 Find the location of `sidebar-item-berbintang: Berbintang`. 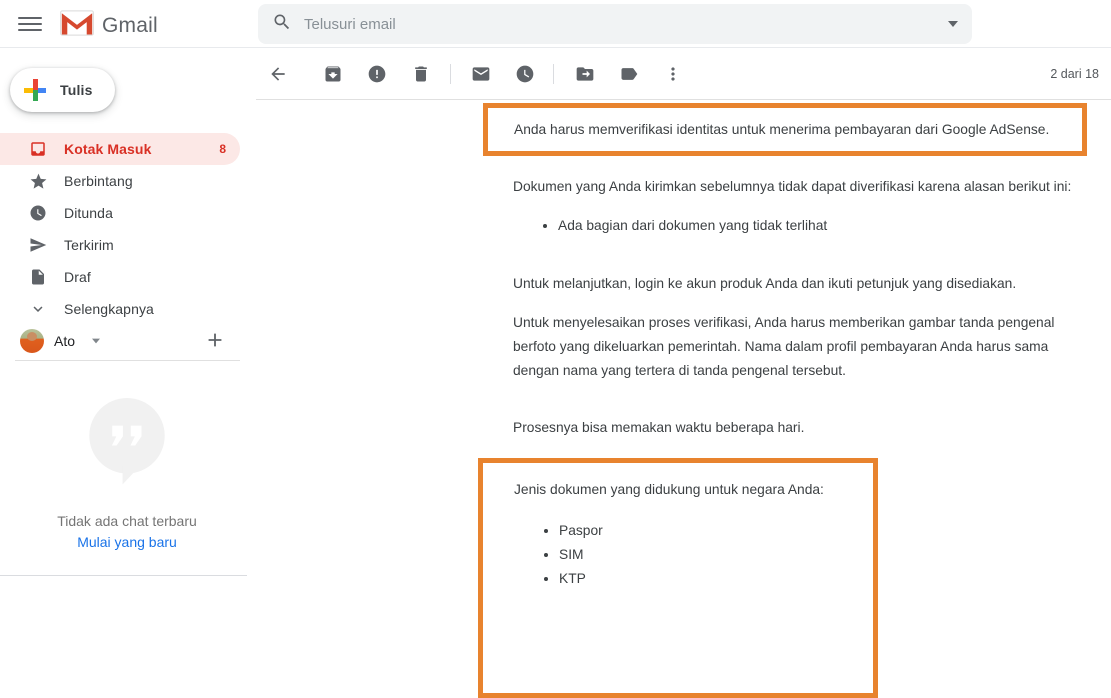

sidebar-item-berbintang: Berbintang is located at coordinates (120, 181).